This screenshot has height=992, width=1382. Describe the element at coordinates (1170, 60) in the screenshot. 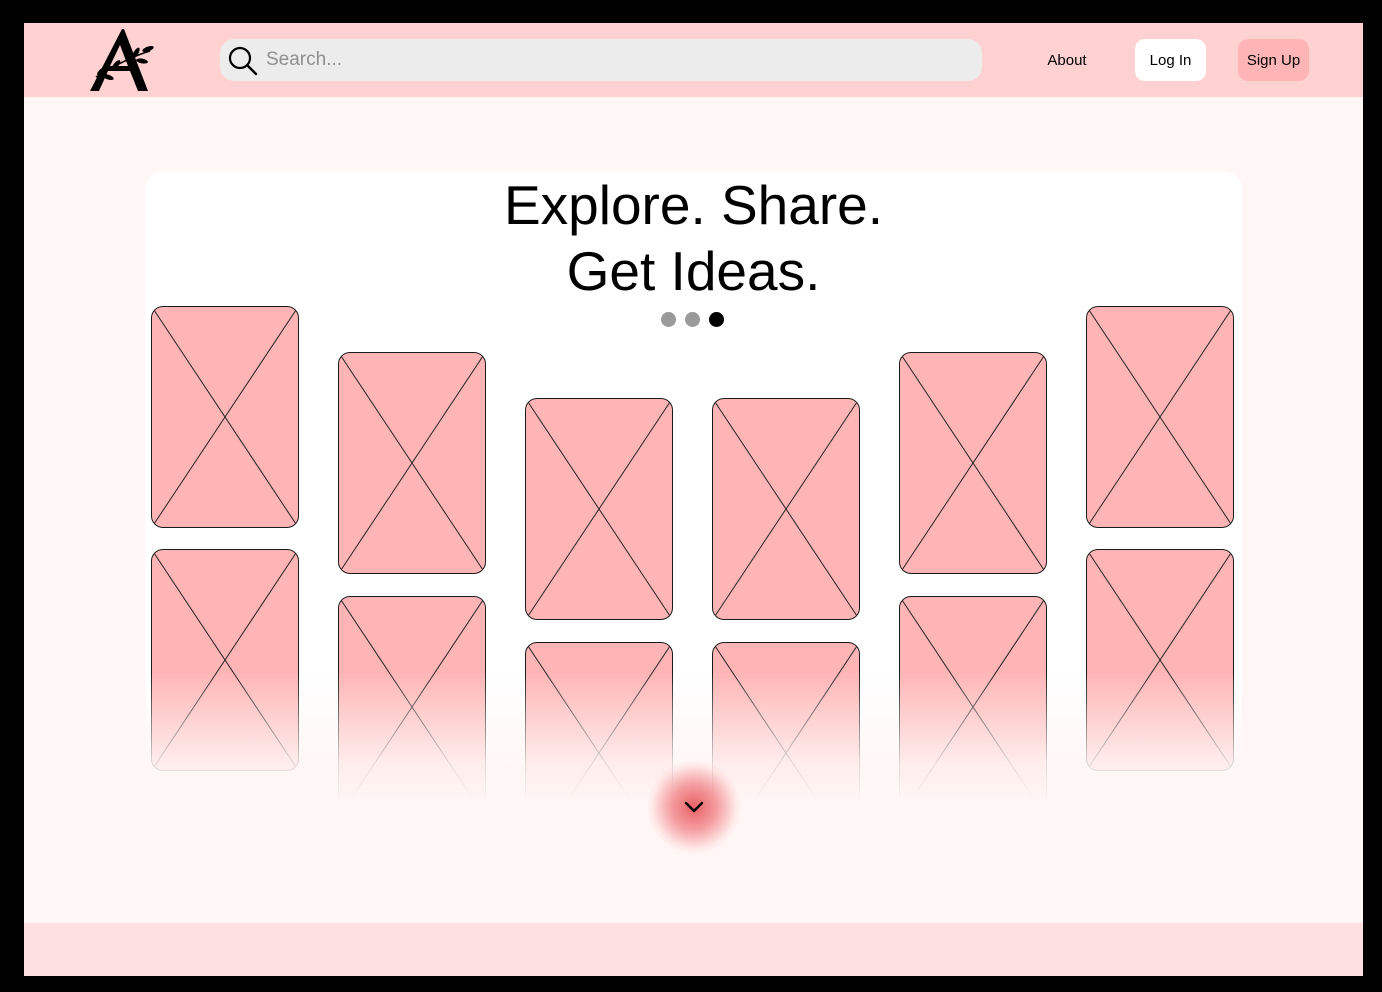

I see `login-button: Log In` at that location.